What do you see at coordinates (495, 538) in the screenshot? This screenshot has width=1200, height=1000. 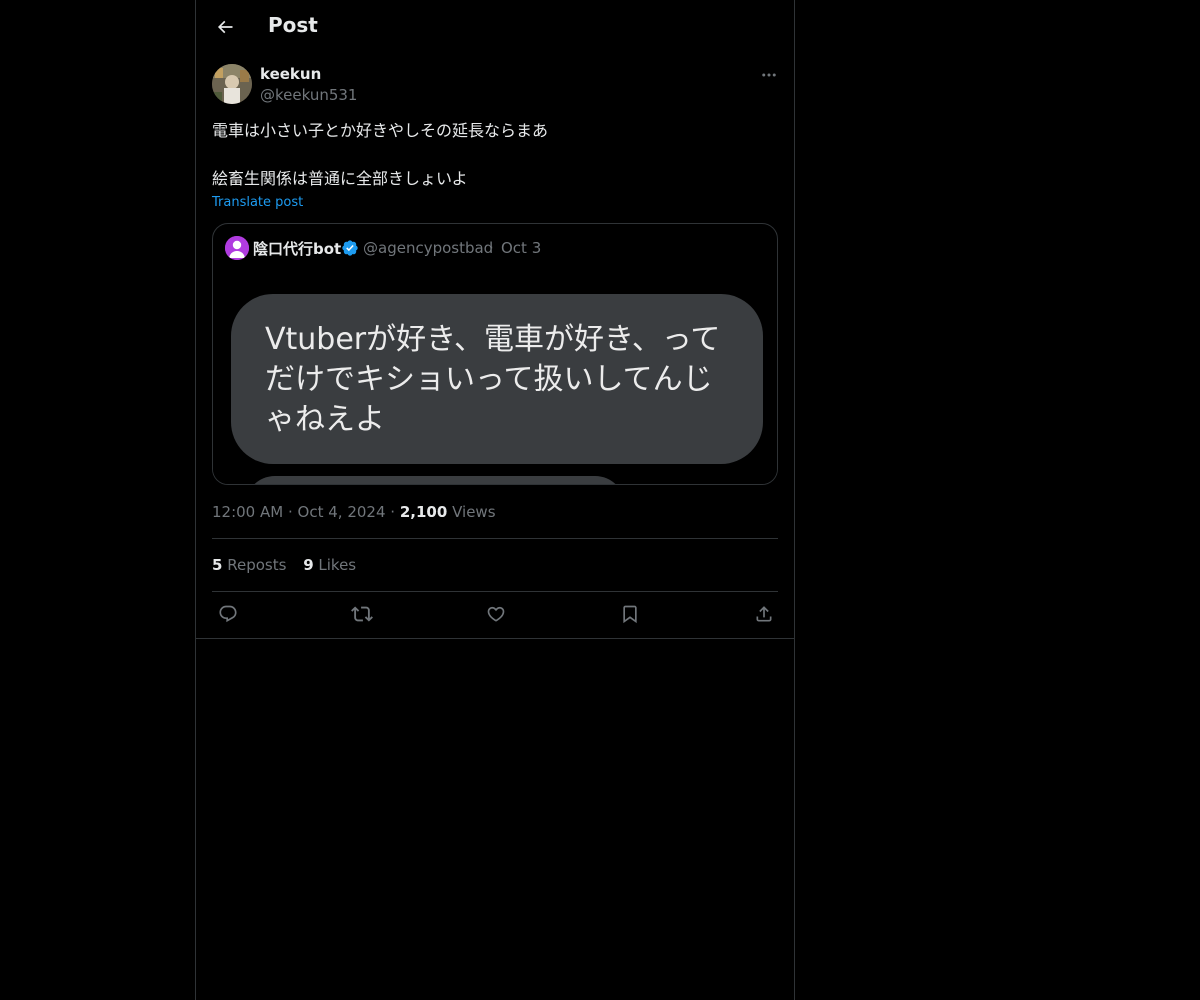 I see `divider` at bounding box center [495, 538].